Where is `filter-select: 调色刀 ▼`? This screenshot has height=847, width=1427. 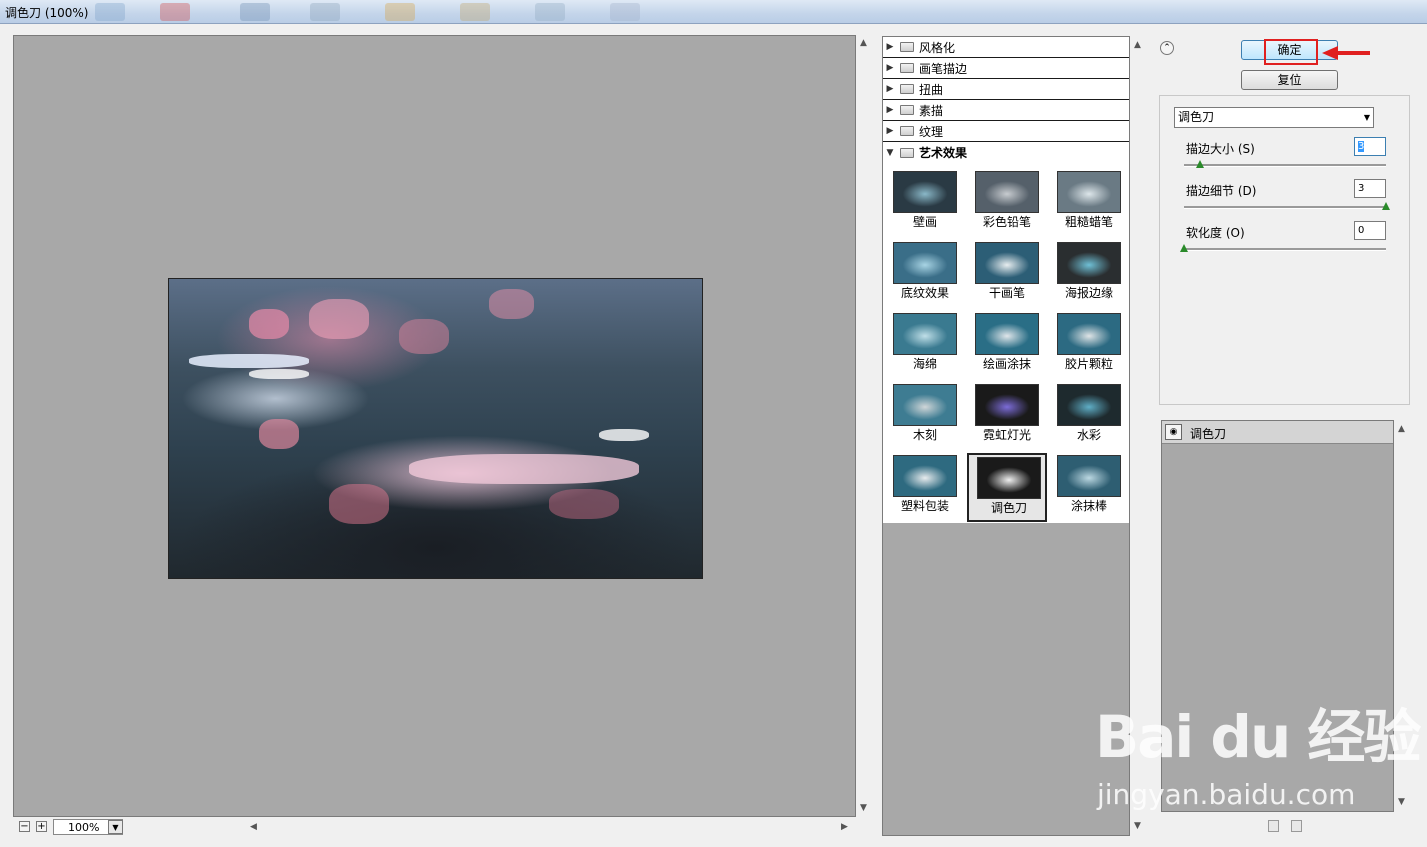
filter-select: 调色刀 ▼ is located at coordinates (1274, 117).